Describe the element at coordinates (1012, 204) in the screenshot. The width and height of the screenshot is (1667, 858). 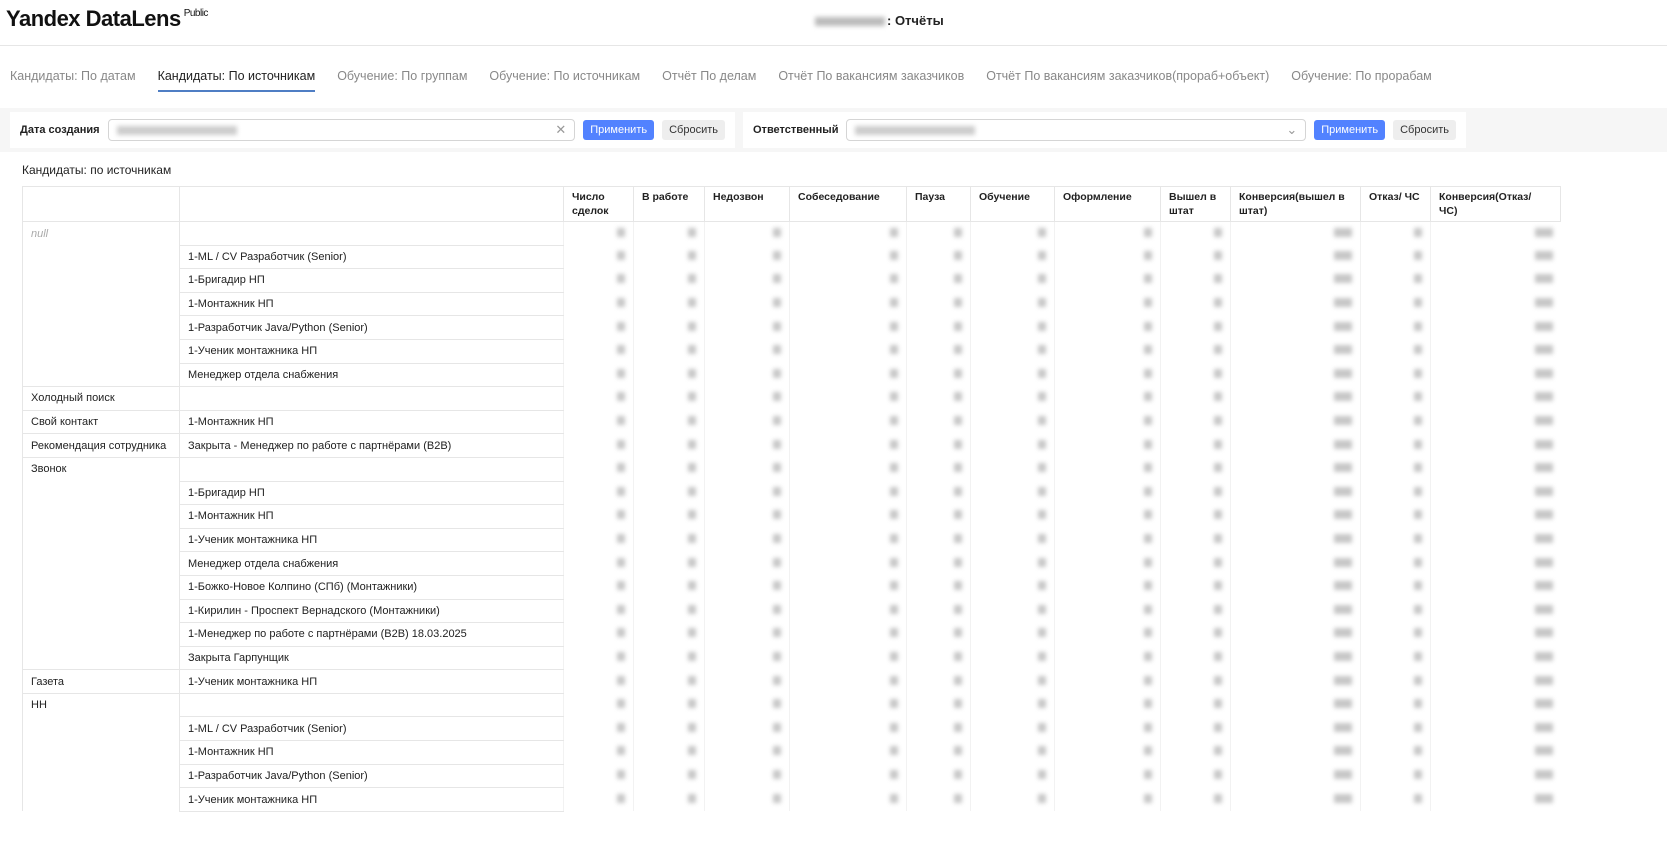
I see `column-header: Обучение` at that location.